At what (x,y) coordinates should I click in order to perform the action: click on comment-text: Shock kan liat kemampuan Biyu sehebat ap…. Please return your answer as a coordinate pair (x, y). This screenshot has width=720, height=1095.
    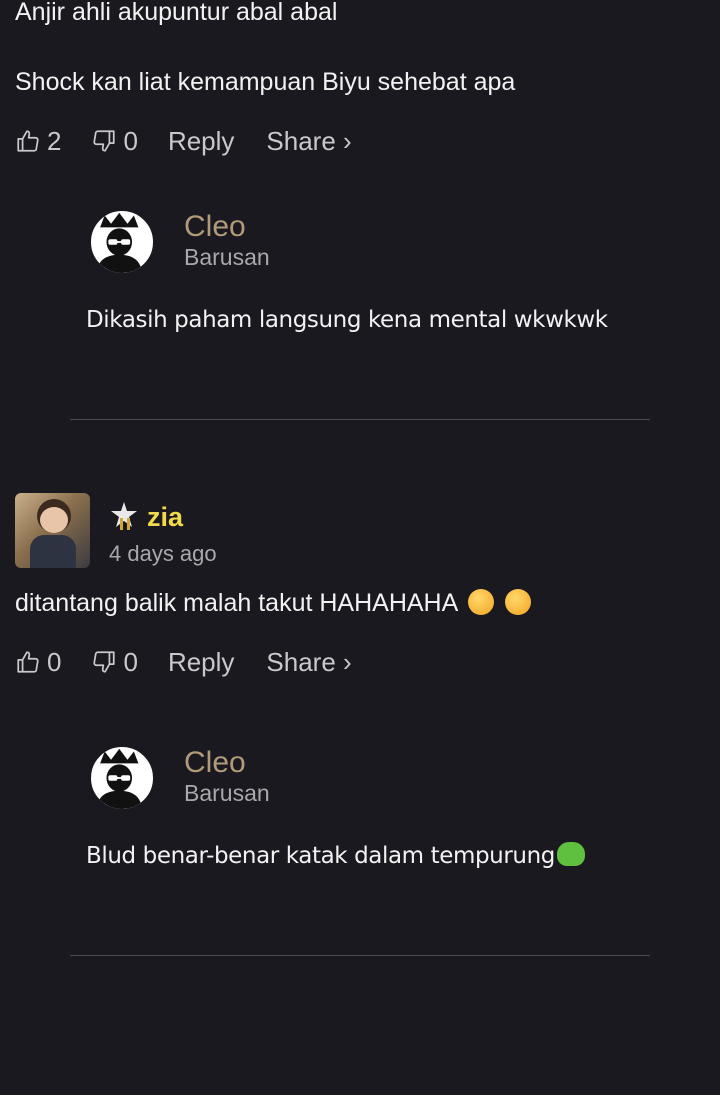
    Looking at the image, I should click on (265, 82).